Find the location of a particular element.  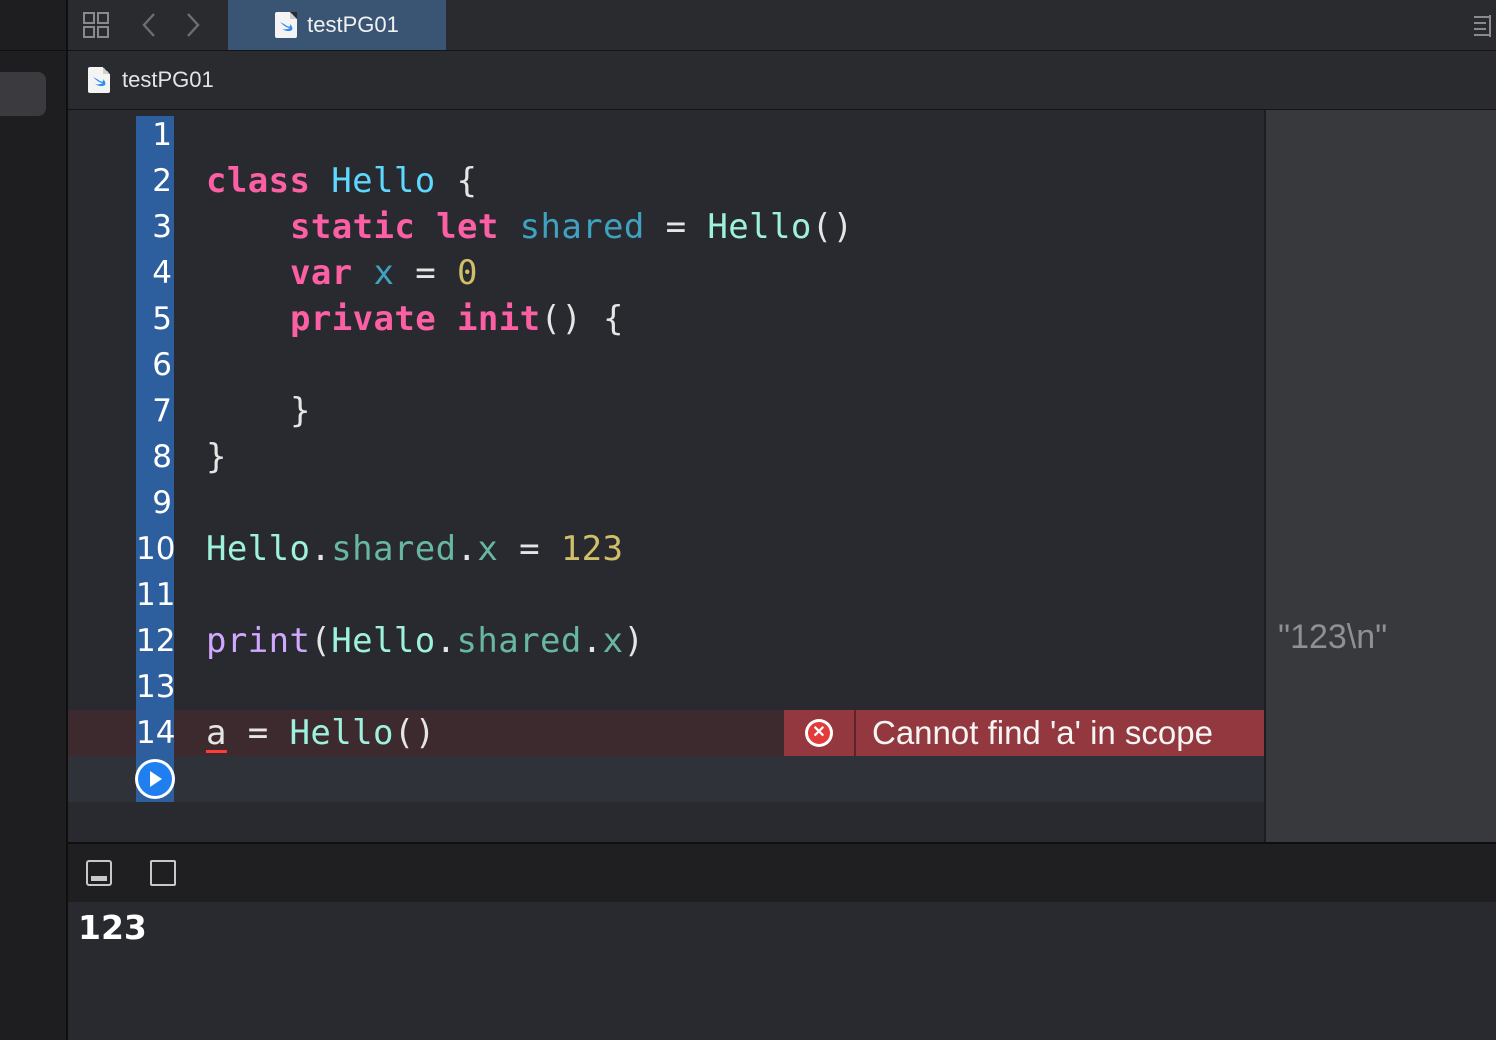

tab-testPG01: testPG01 is located at coordinates (337, 25).